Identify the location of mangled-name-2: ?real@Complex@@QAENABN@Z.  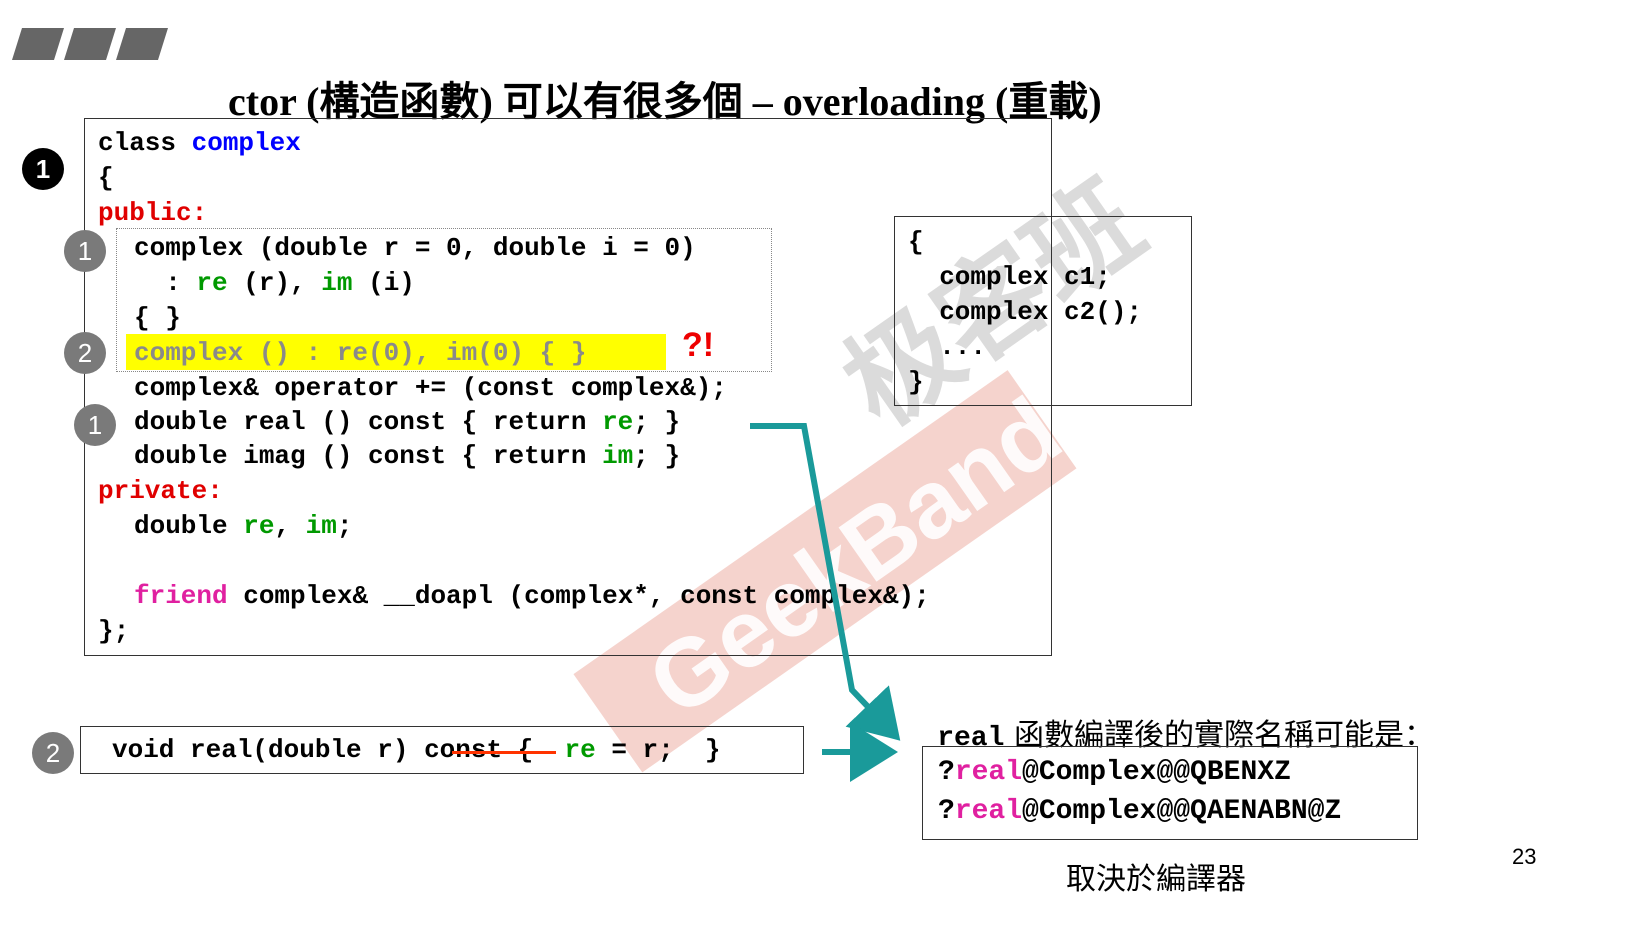
(1139, 812).